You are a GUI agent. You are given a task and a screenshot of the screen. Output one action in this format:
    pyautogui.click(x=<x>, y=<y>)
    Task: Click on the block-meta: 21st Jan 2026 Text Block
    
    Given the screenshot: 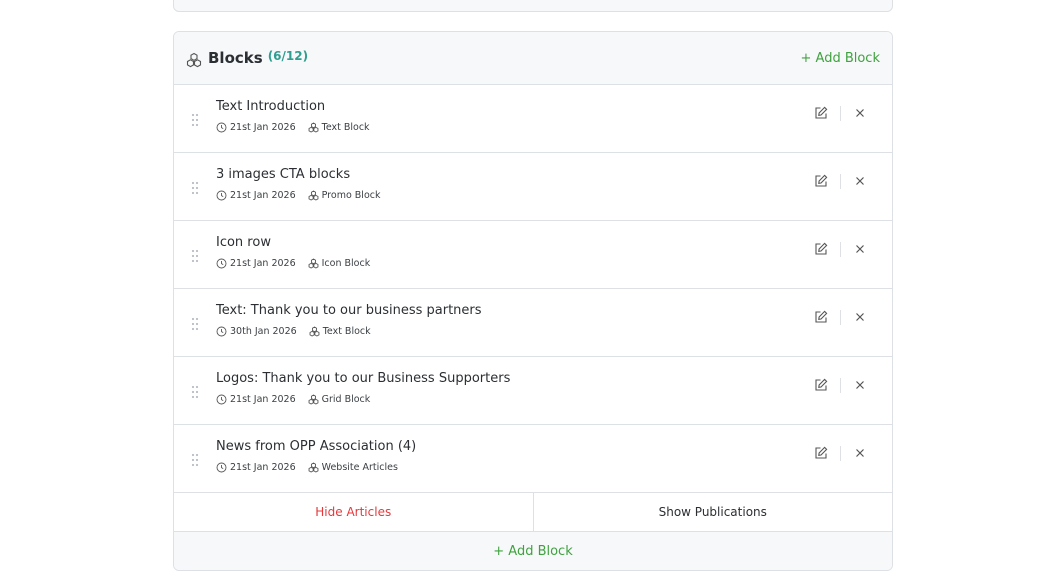 What is the action you would take?
    pyautogui.click(x=299, y=127)
    